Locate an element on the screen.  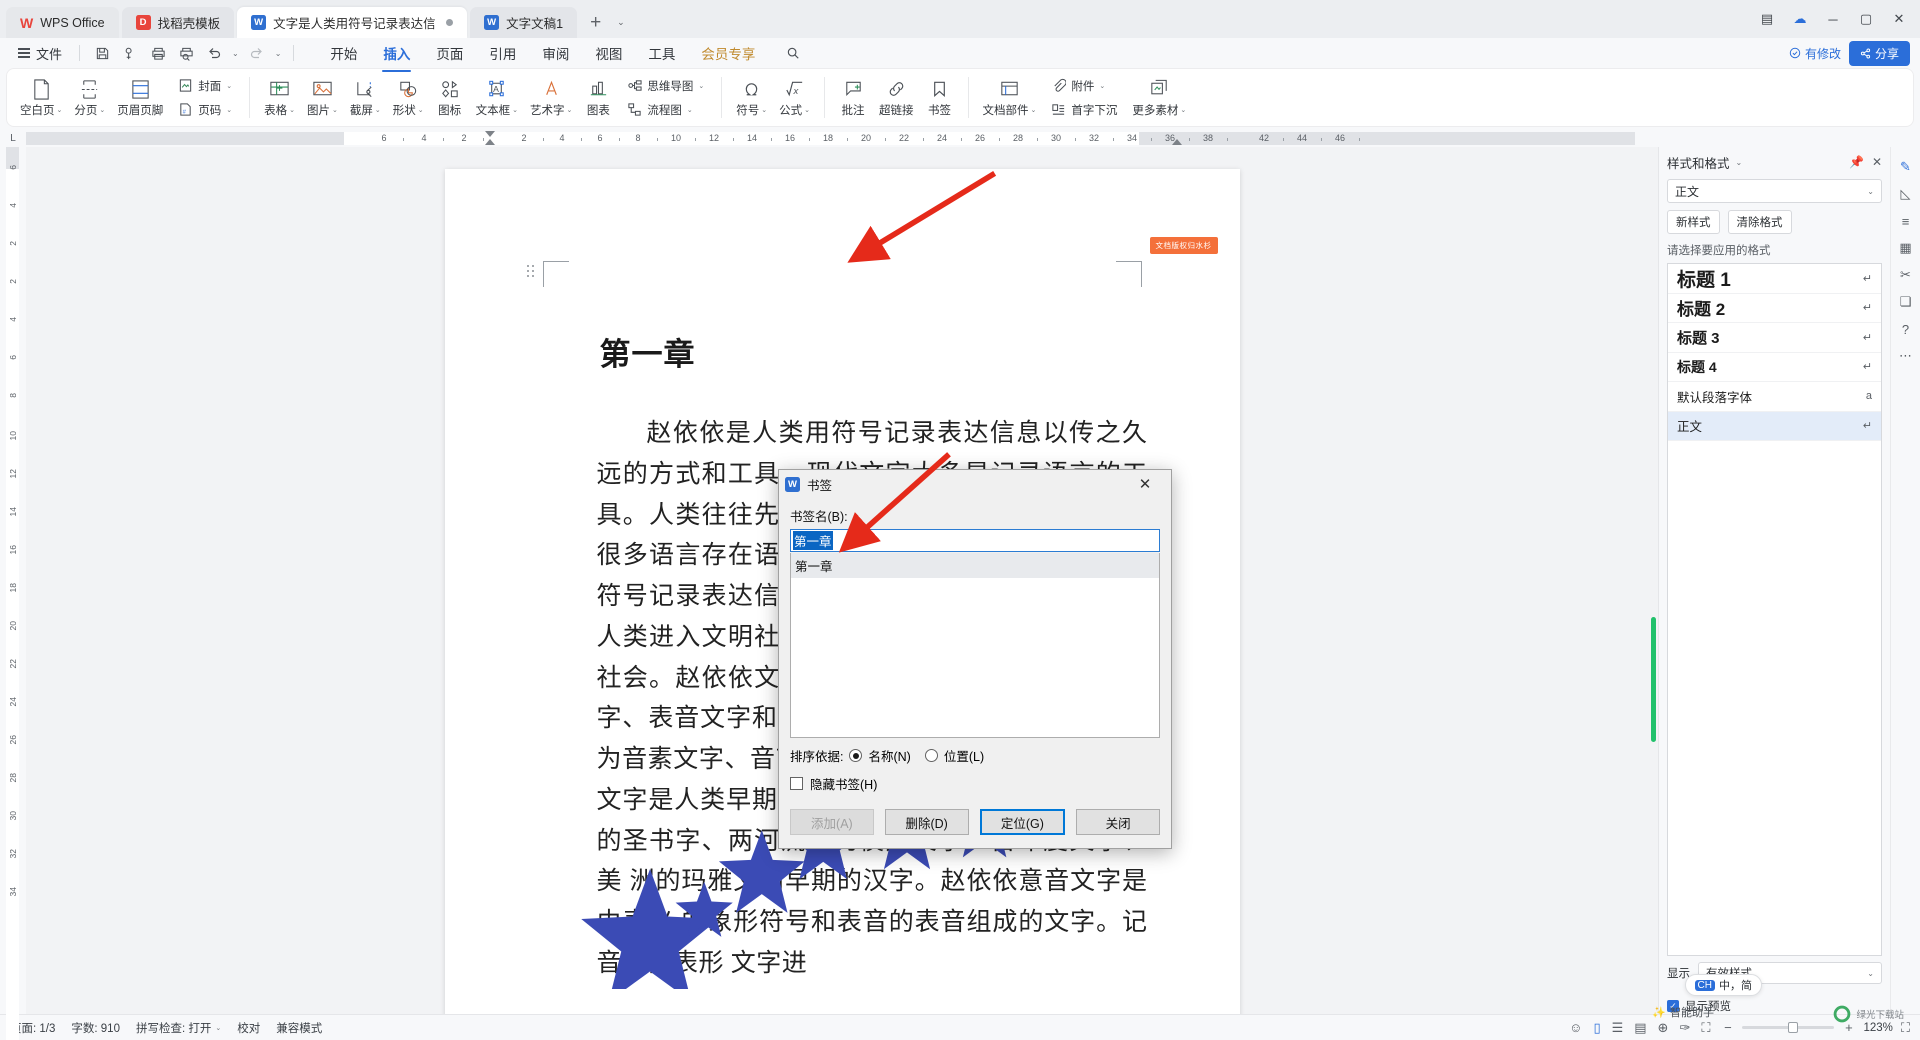
ribbon-mind-map: 思维导图 ⌄ is located at coordinates (665, 86).